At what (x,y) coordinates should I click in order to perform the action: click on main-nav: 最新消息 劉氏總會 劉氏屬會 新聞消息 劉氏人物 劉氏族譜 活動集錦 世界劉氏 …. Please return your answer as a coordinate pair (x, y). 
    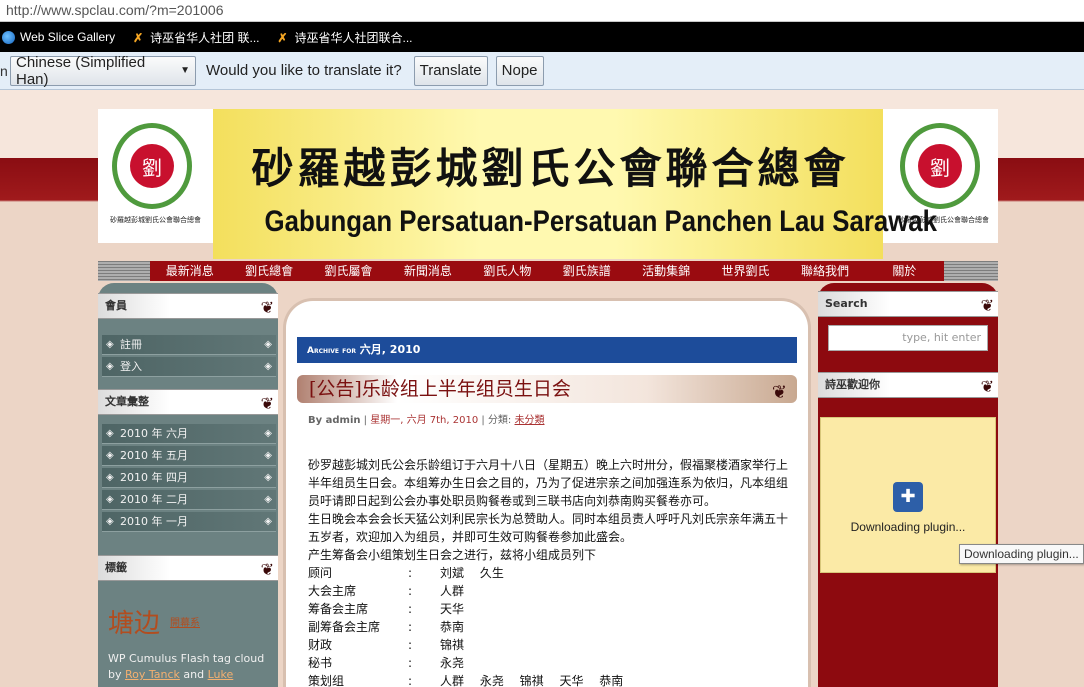
    Looking at the image, I should click on (547, 271).